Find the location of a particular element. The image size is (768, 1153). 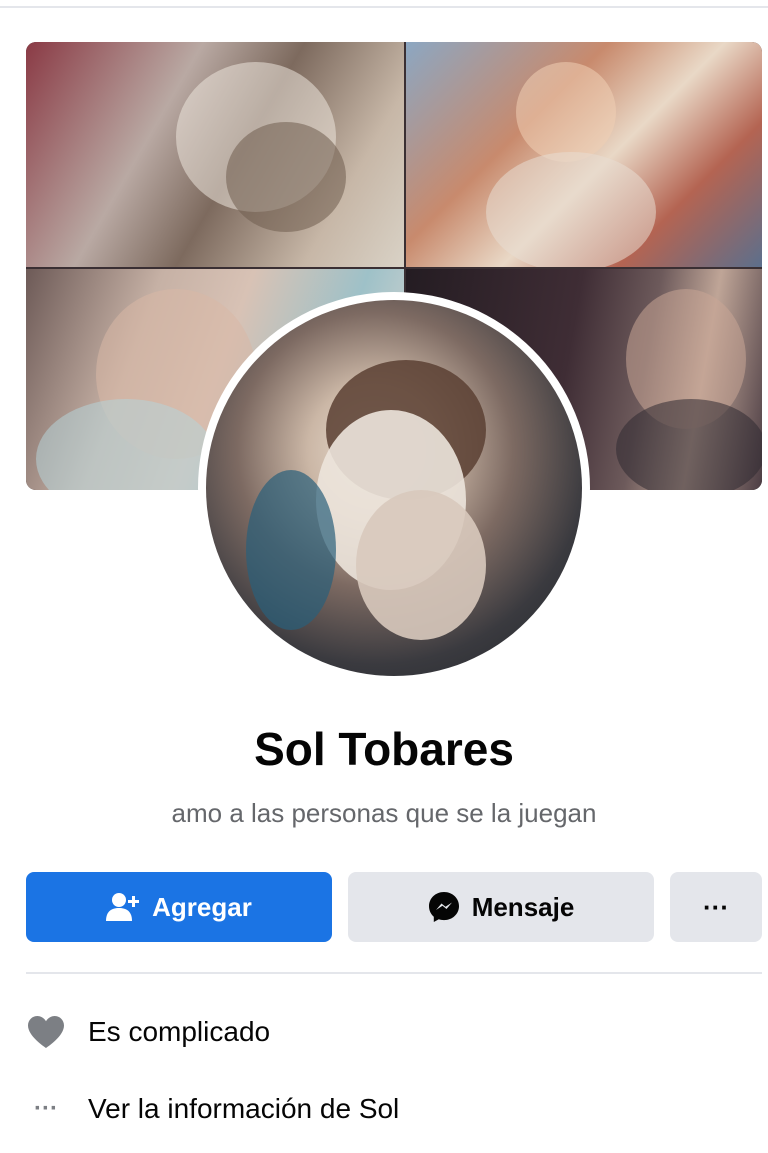

cover-photo-tile-top-right is located at coordinates (584, 154).